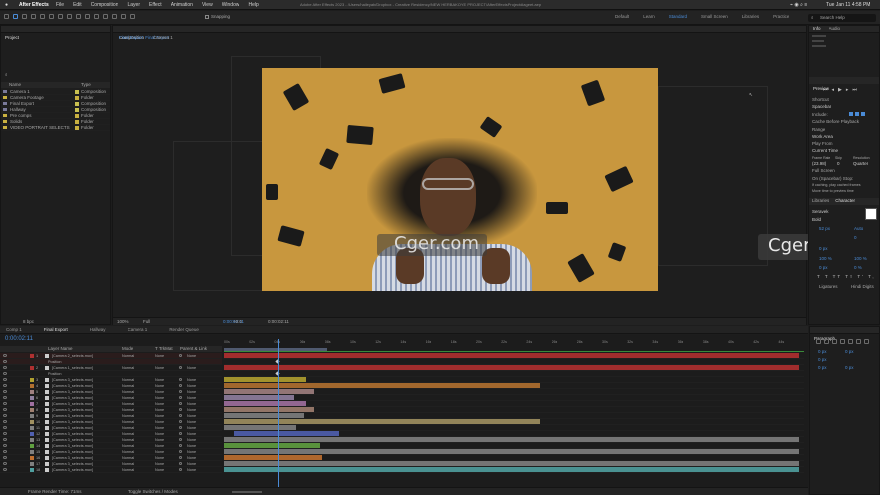 Image resolution: width=880 pixels, height=495 pixels. What do you see at coordinates (42, 16) in the screenshot?
I see `rotate-tool-icon` at bounding box center [42, 16].